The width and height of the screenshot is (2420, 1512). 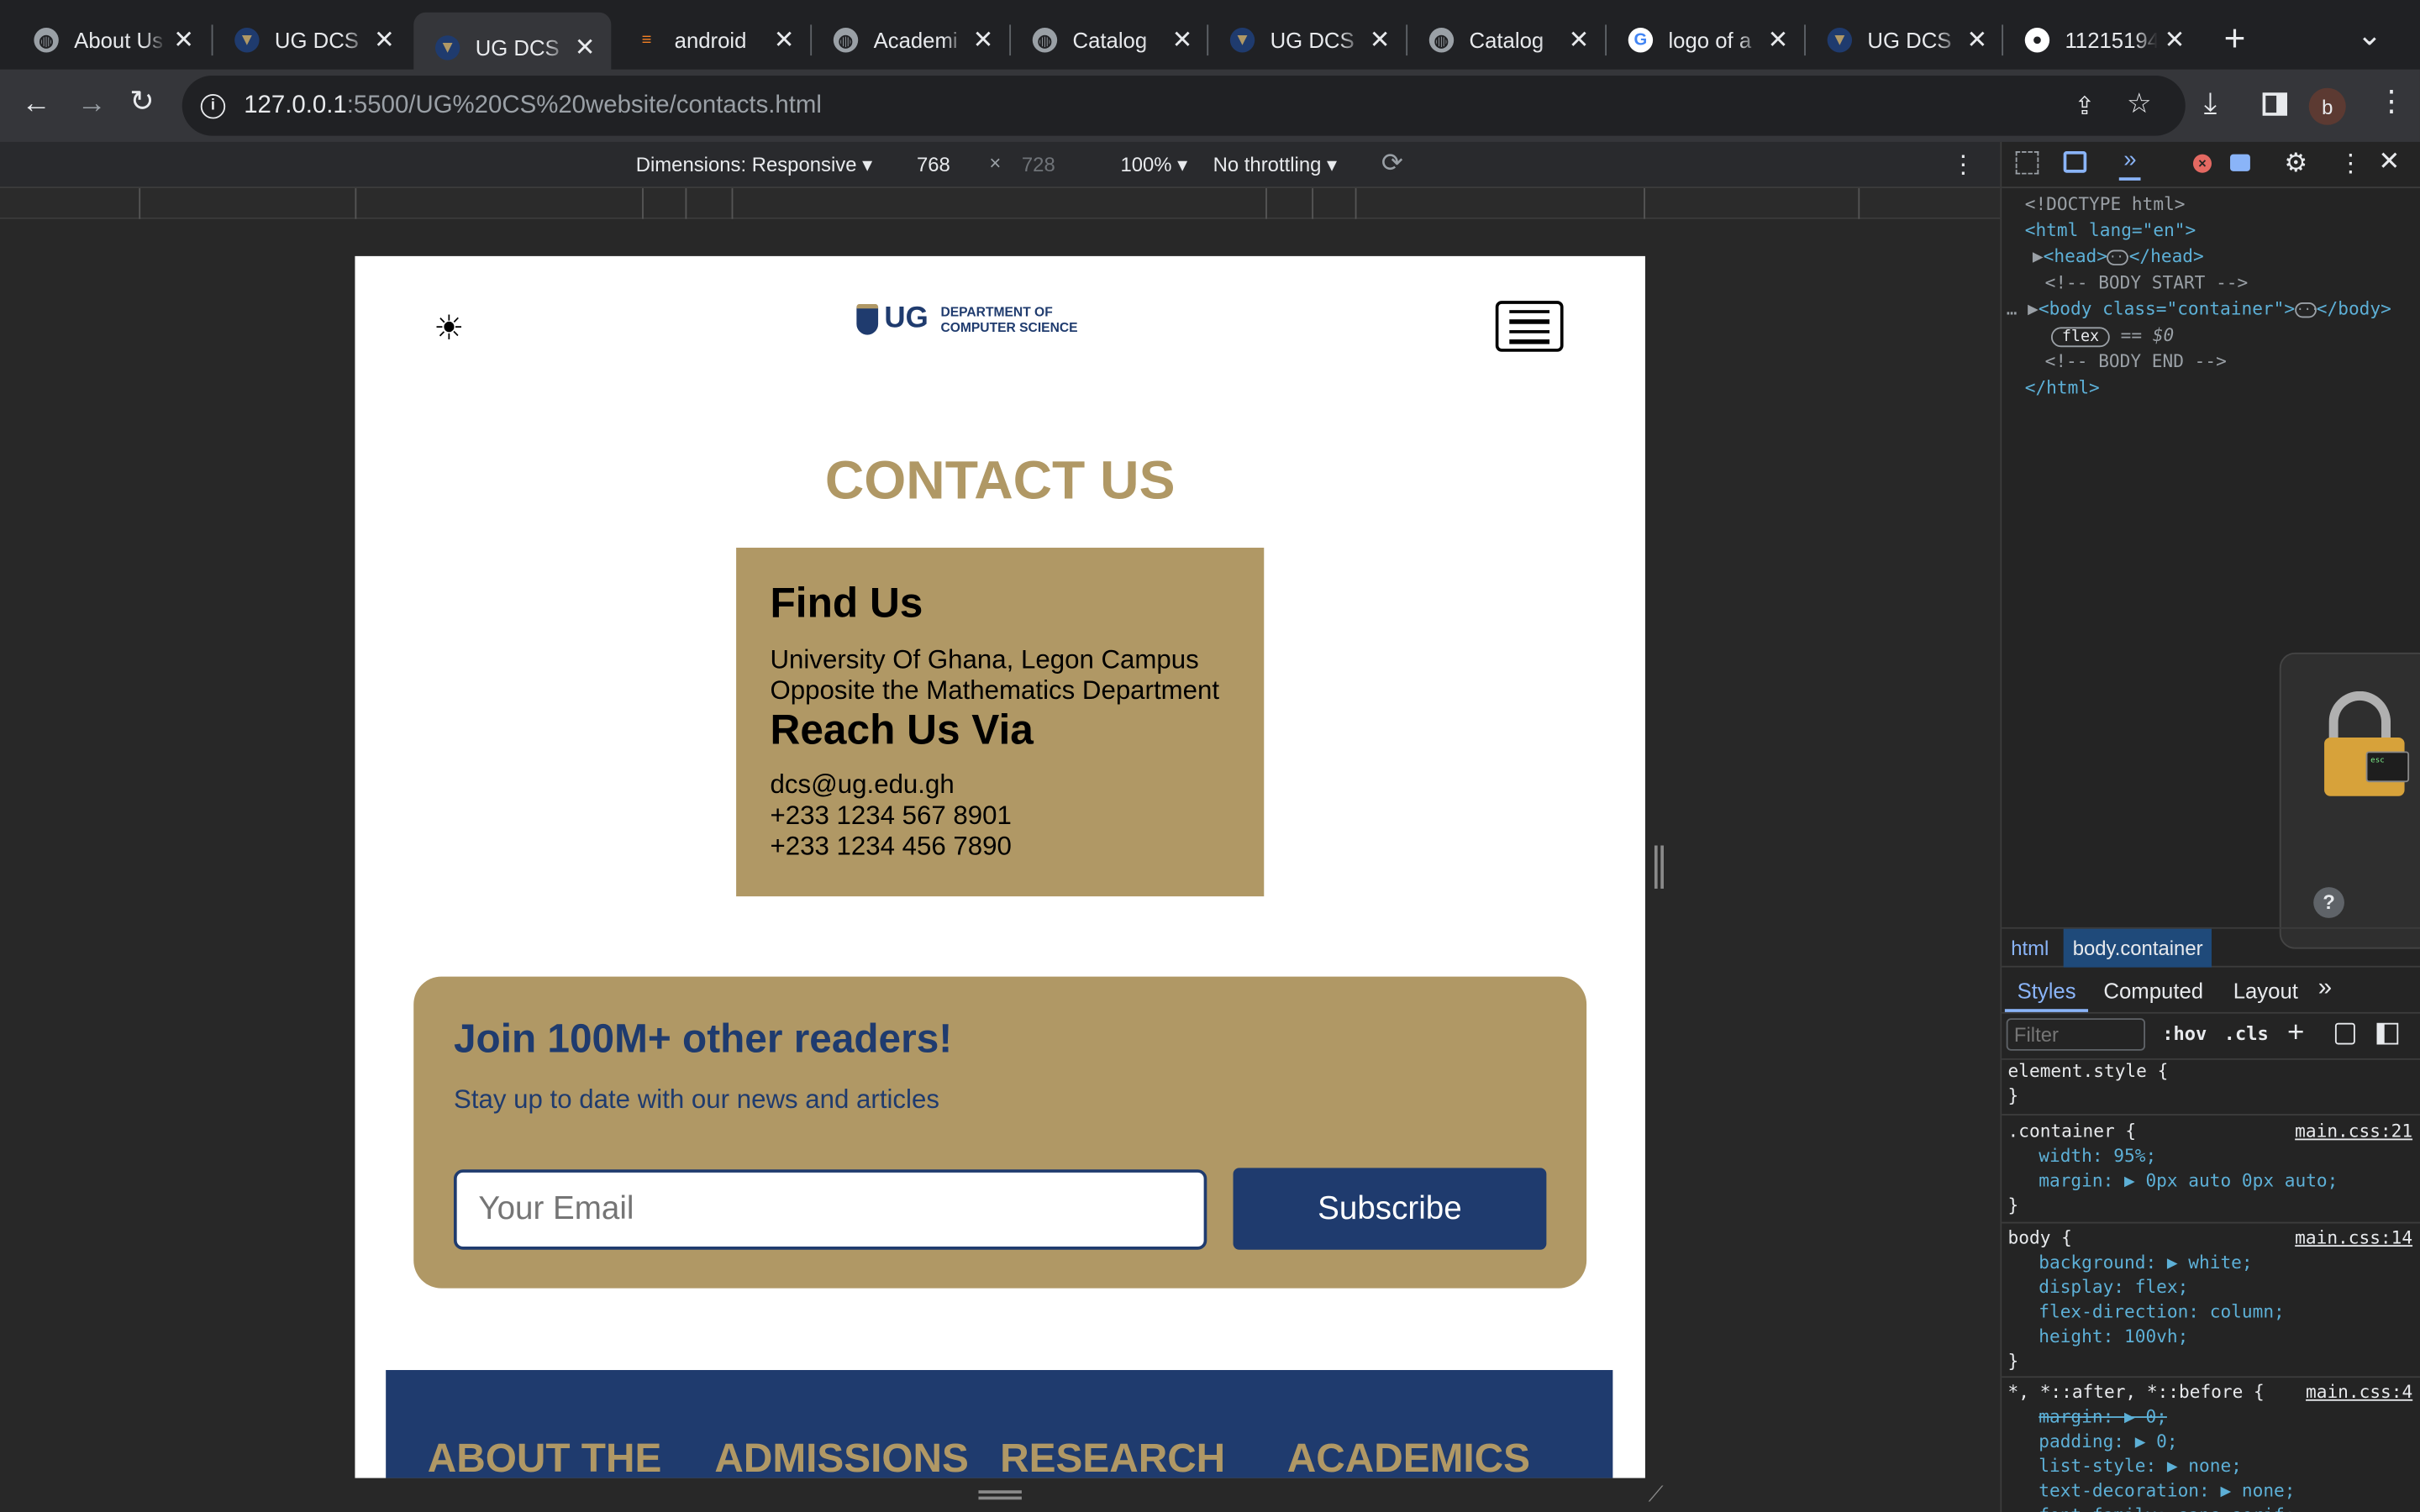 What do you see at coordinates (2108, 1441) in the screenshot?
I see `decl-universal-padding: padding: ▶ 0;` at bounding box center [2108, 1441].